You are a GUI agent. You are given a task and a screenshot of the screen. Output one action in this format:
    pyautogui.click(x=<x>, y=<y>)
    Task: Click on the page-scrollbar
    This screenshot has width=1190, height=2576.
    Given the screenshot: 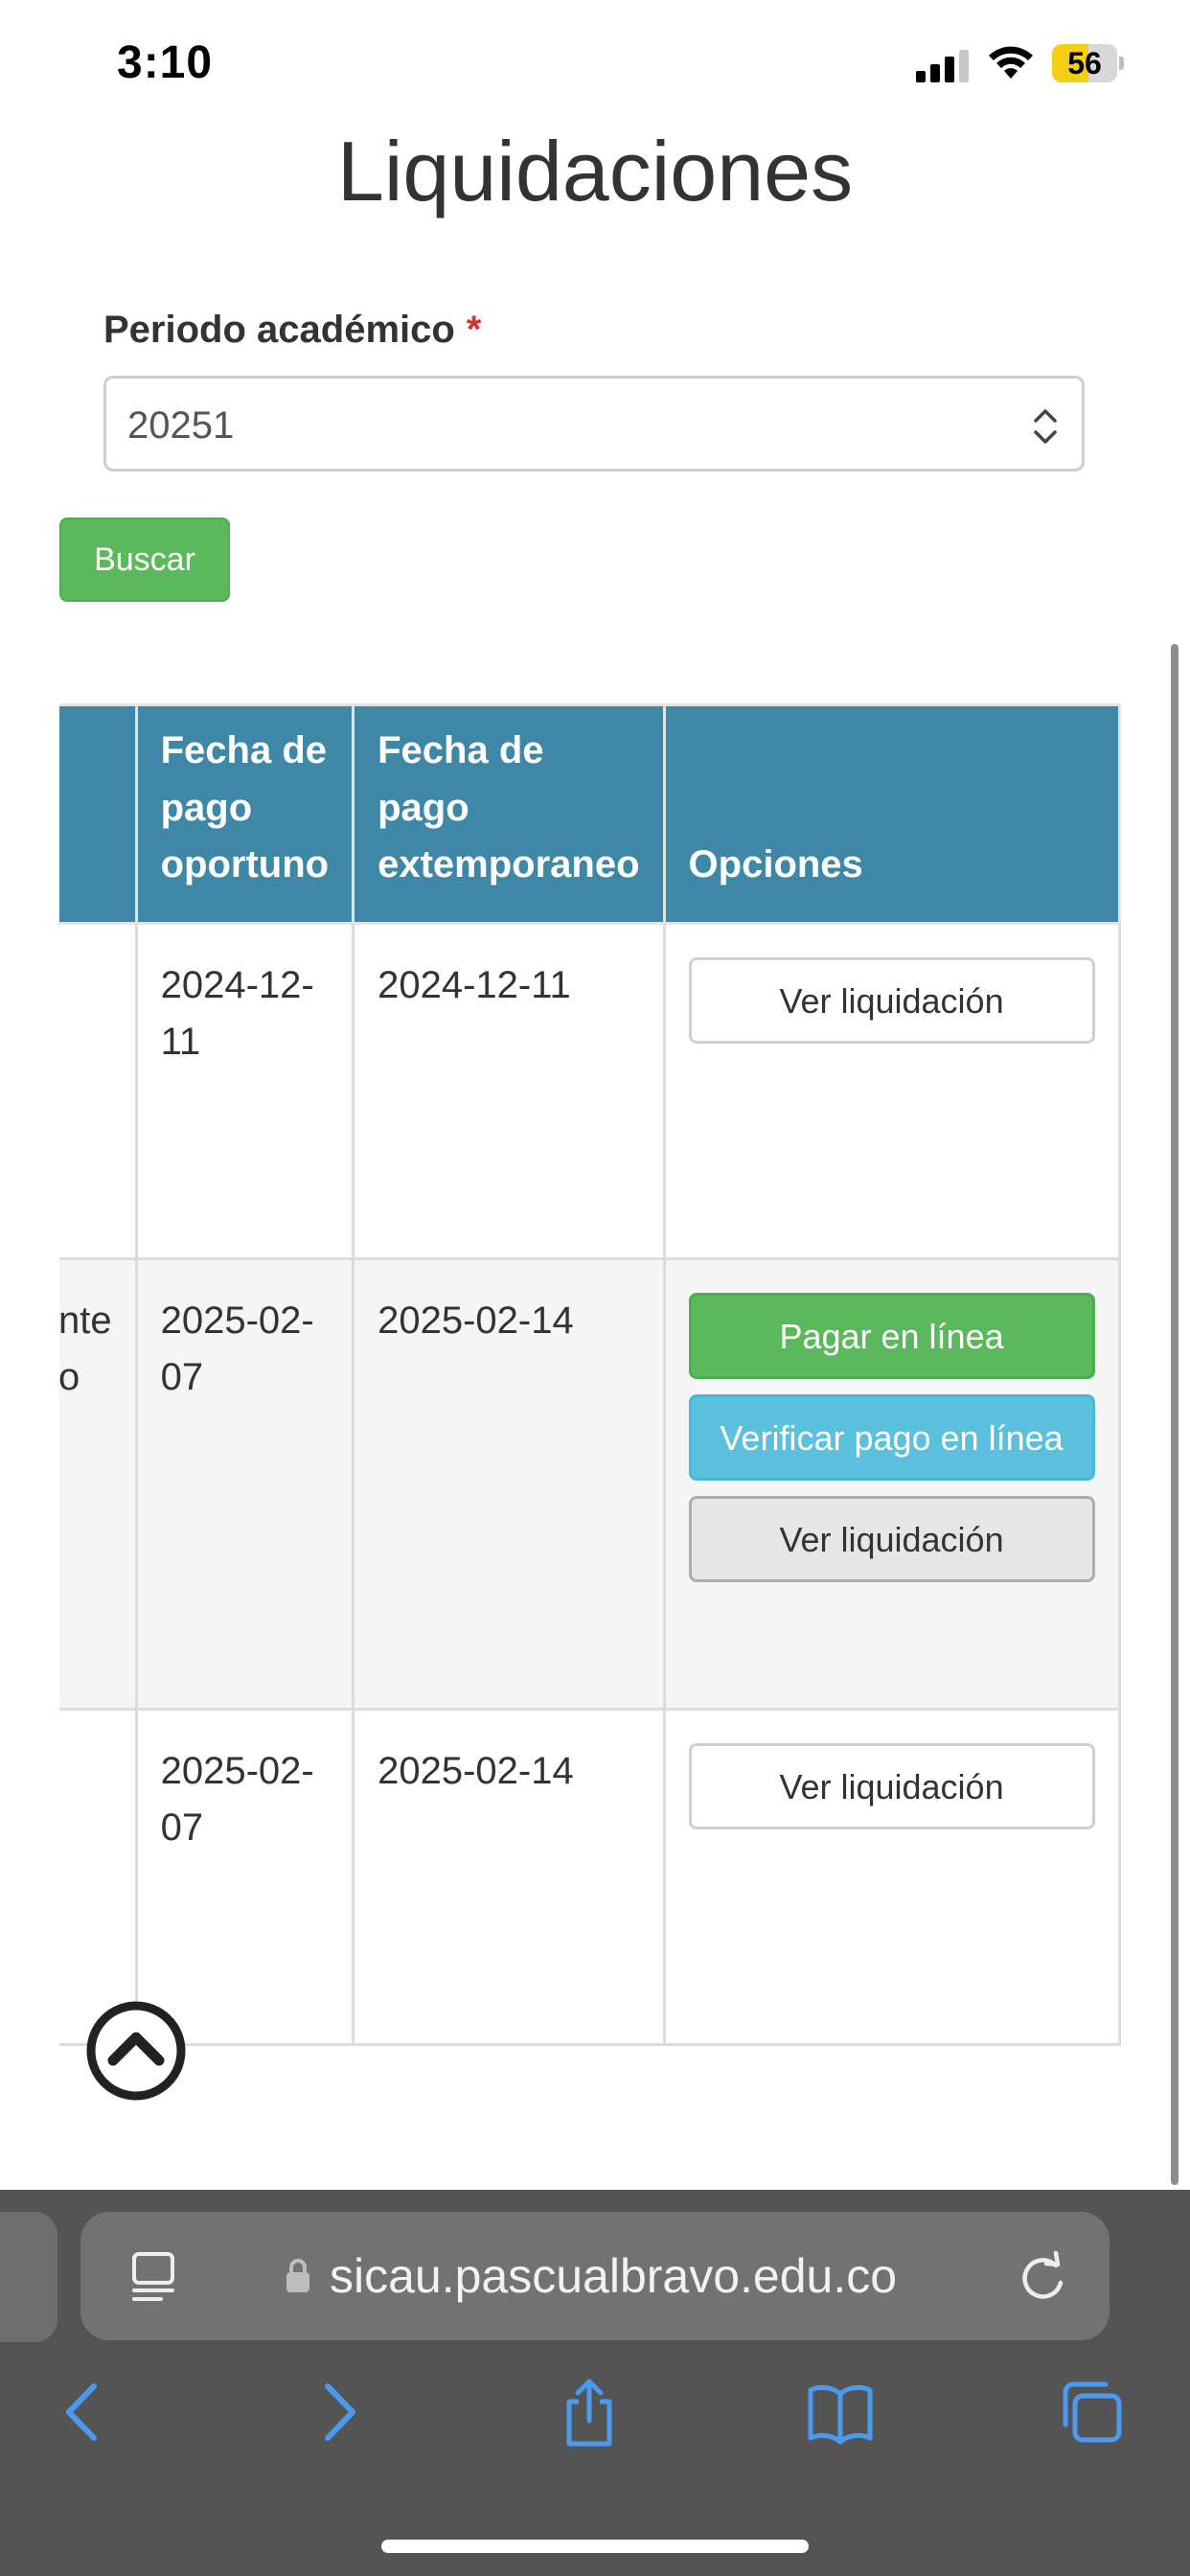 What is the action you would take?
    pyautogui.click(x=1175, y=1414)
    